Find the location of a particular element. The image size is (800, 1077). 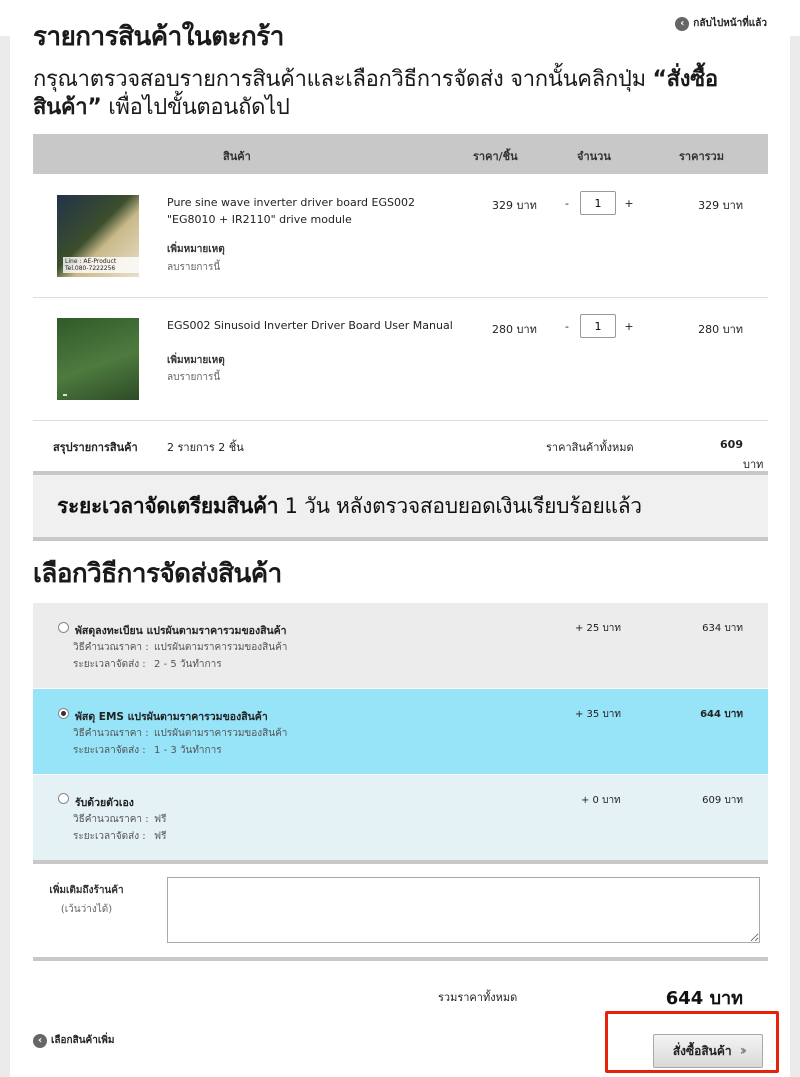

continue-shopping-link: ‹ เลือกสินค้าเพิ่ม is located at coordinates (73, 1040).